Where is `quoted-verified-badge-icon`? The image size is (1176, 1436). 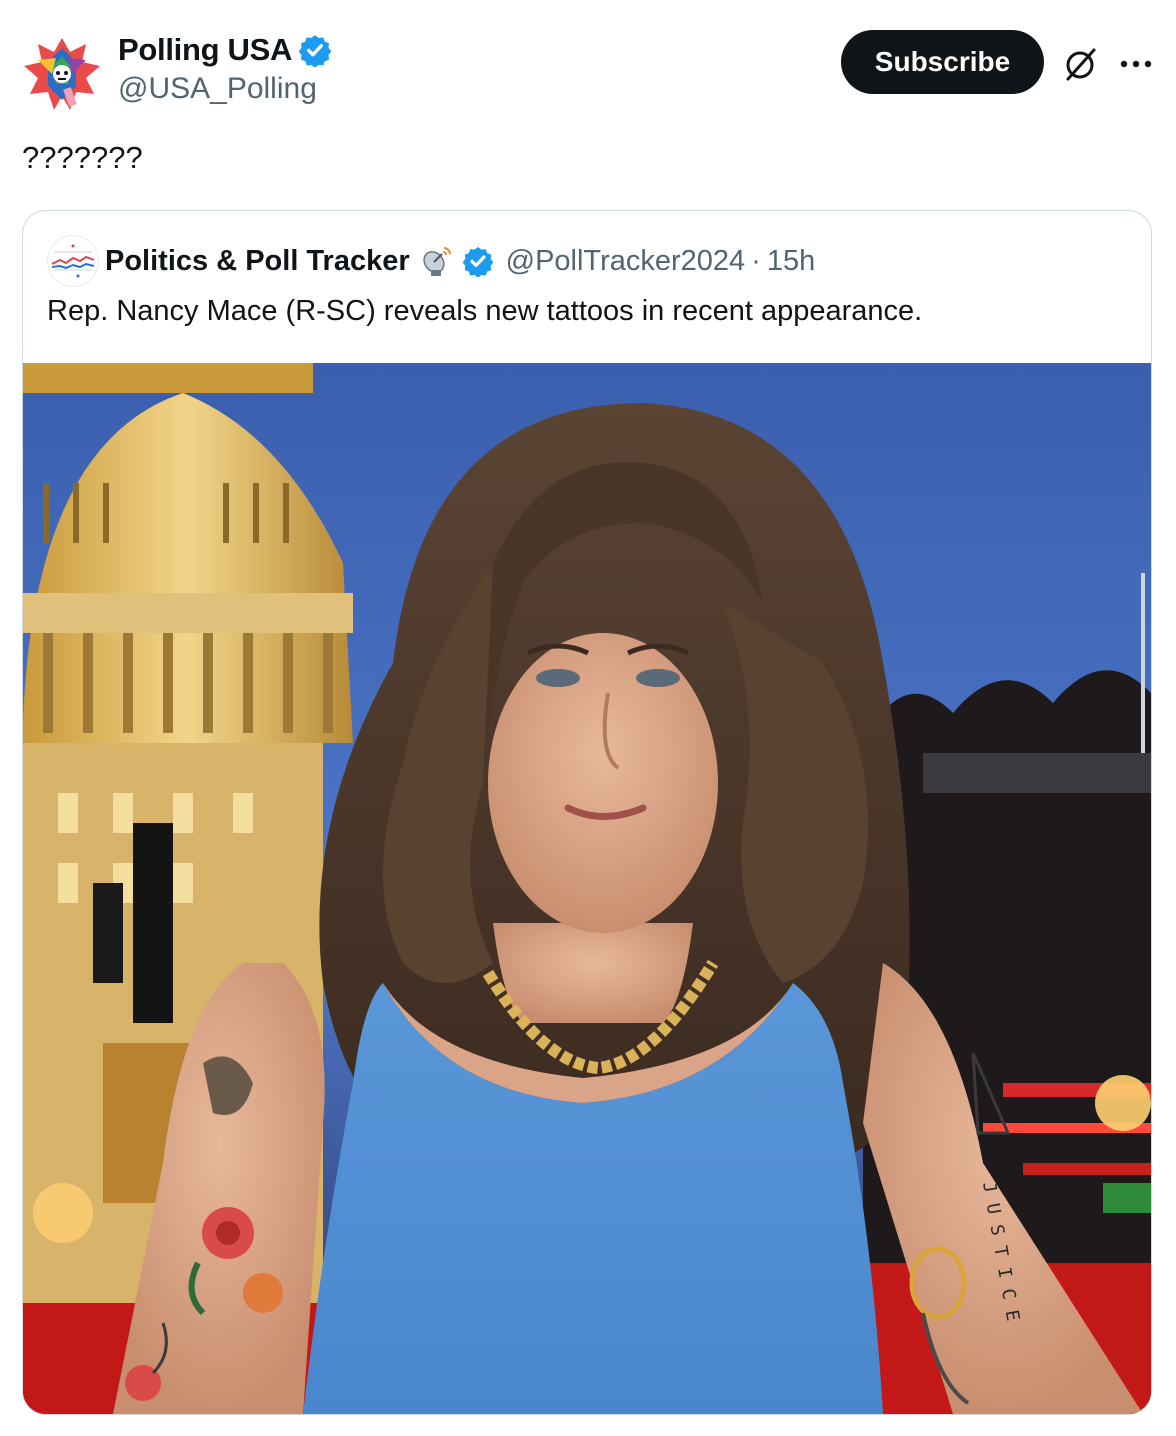
quoted-verified-badge-icon is located at coordinates (478, 261).